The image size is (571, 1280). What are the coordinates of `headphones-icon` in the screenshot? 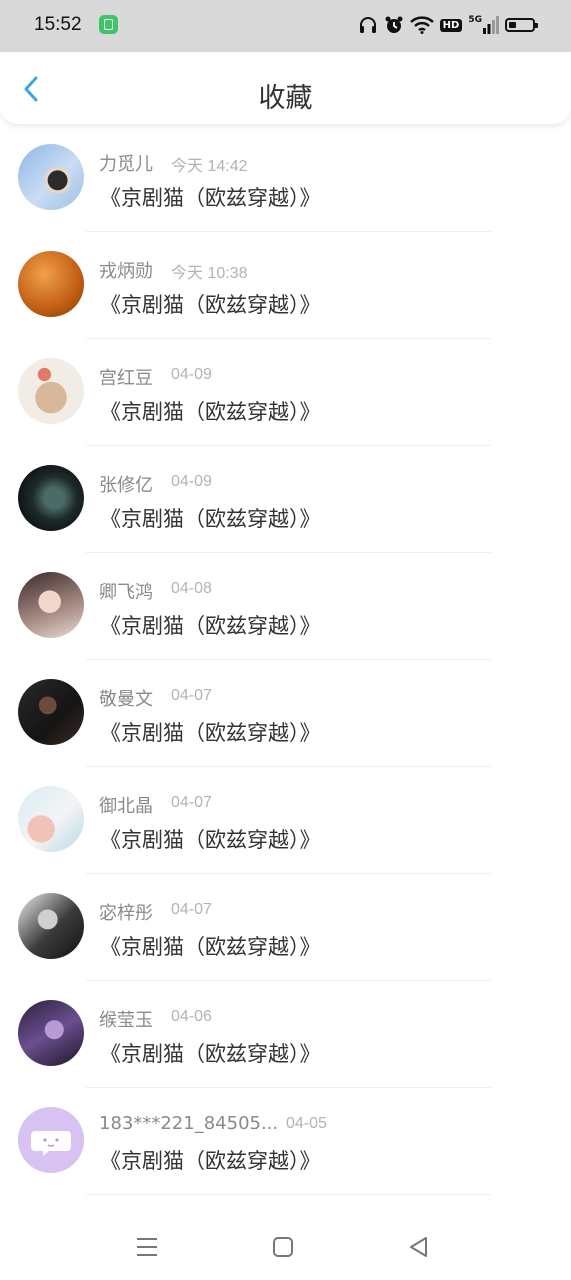 It's located at (367, 25).